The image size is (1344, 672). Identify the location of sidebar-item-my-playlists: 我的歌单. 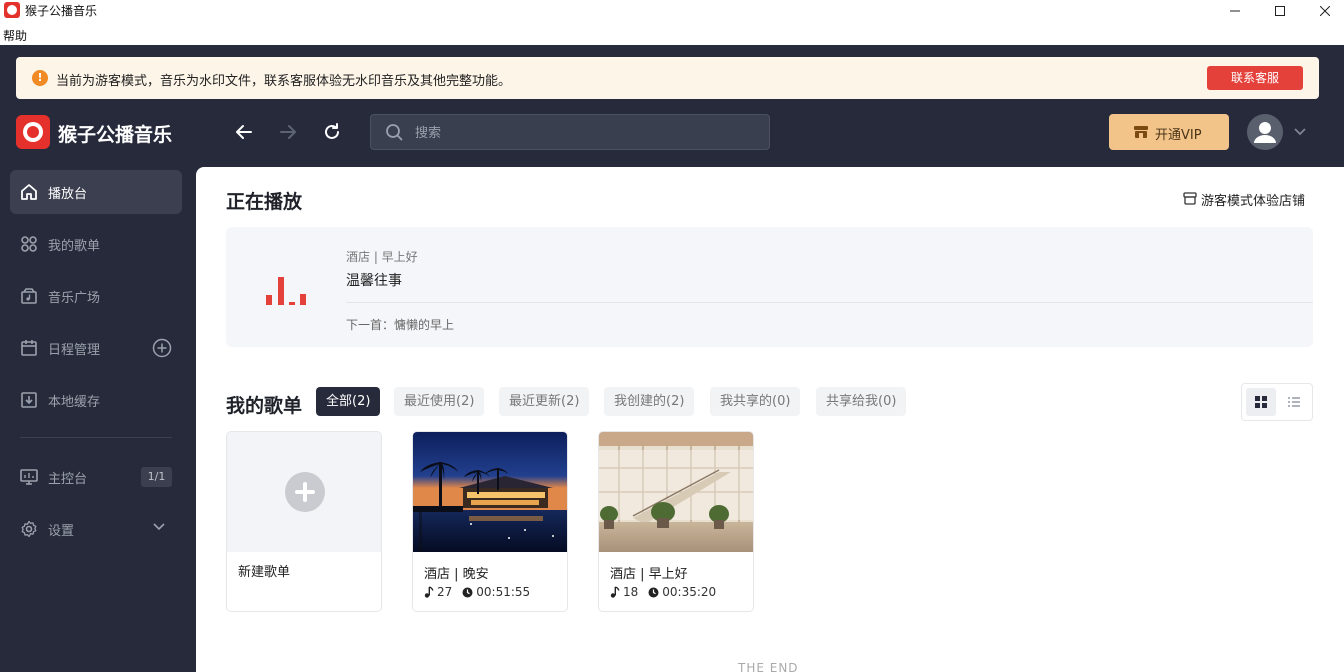
(96, 244).